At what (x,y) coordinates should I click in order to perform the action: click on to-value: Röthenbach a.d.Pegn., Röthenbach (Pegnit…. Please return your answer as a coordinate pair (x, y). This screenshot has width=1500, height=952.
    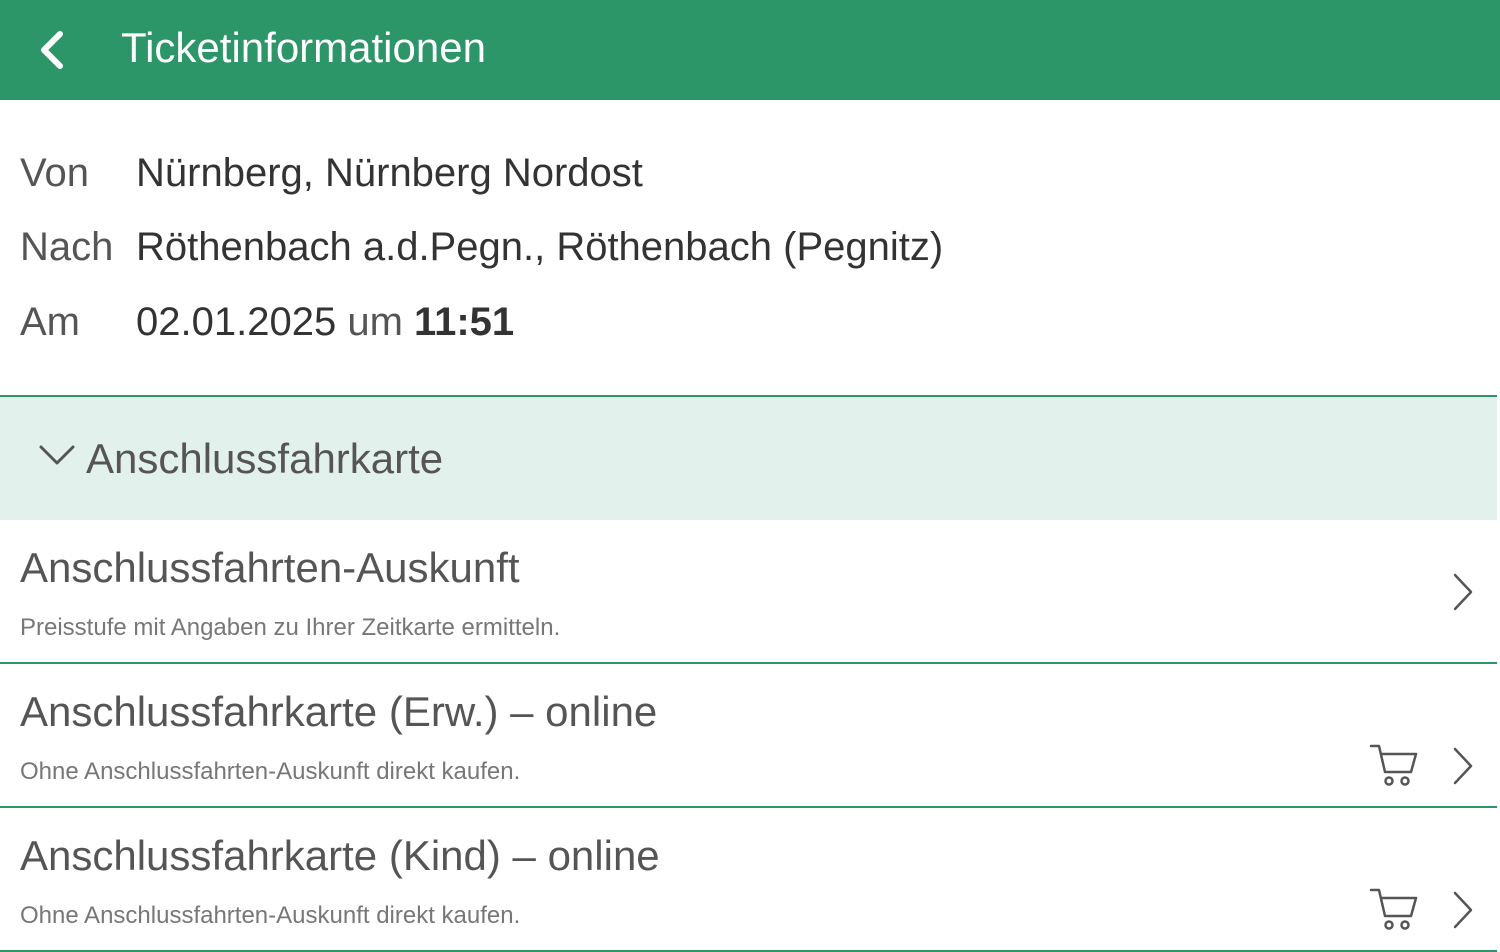
    Looking at the image, I should click on (540, 246).